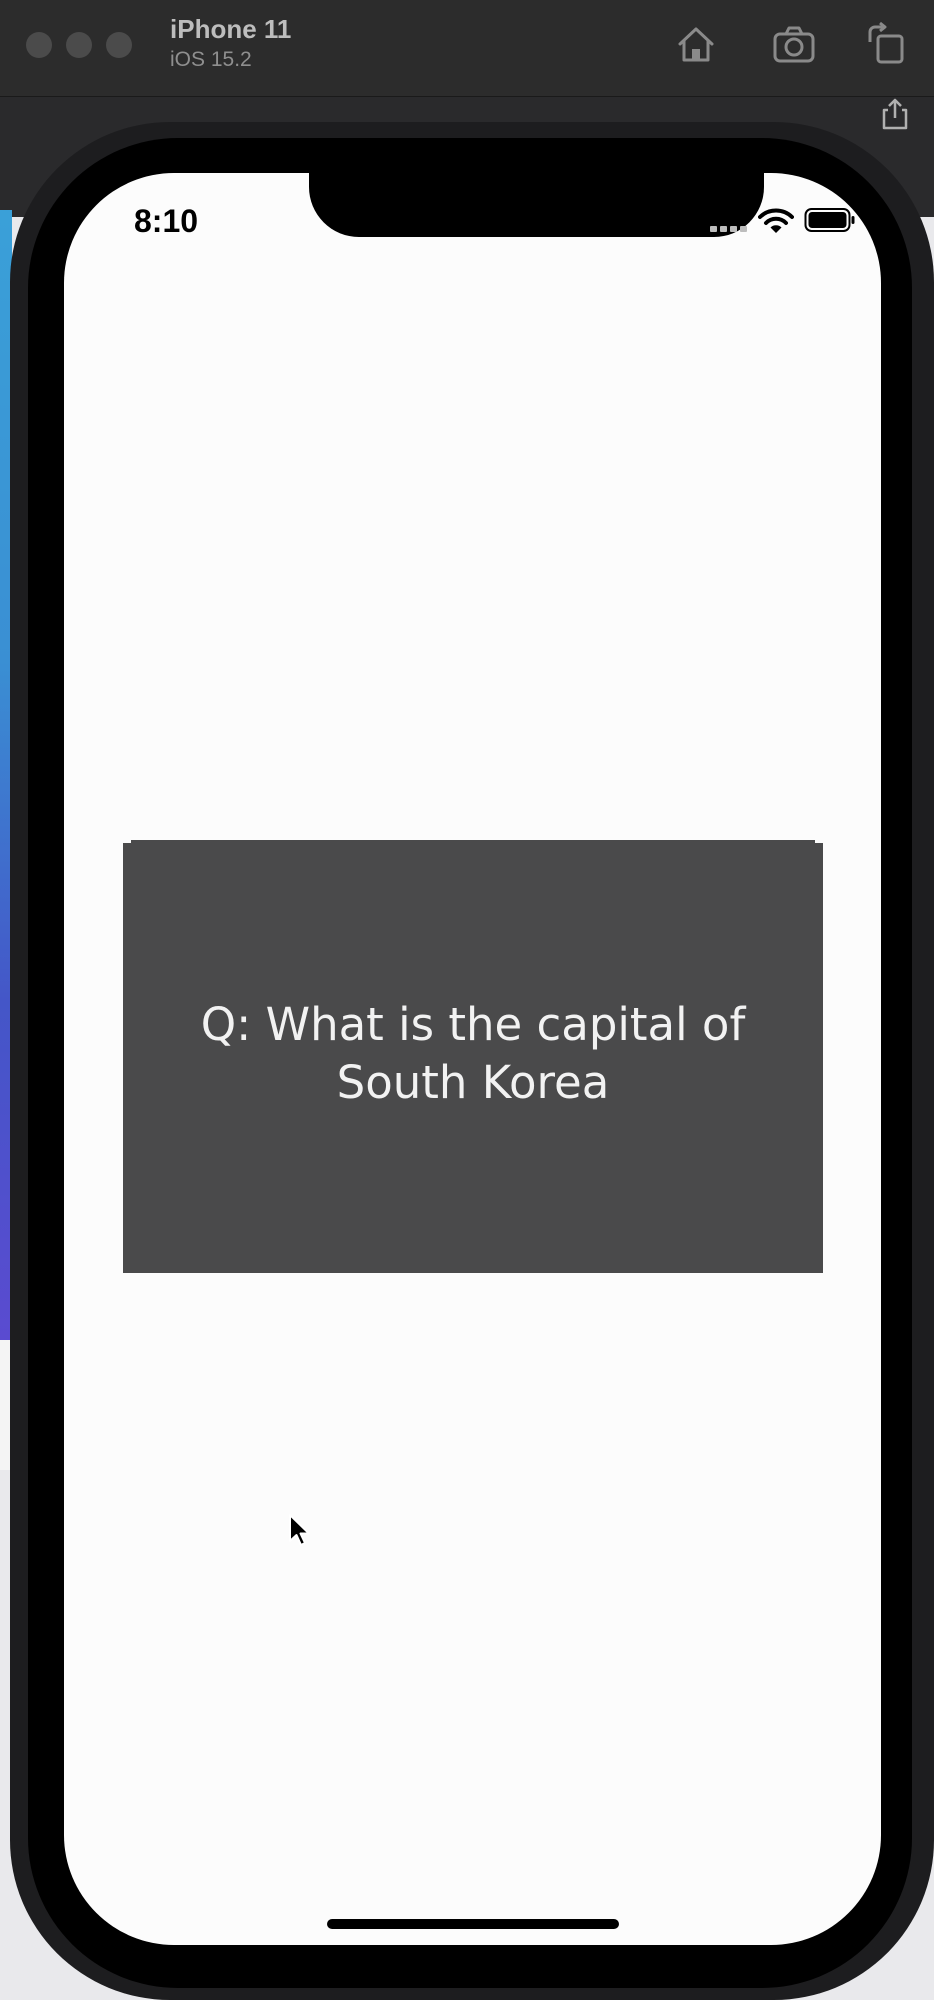 Image resolution: width=934 pixels, height=2000 pixels. I want to click on close-window-button, so click(39, 45).